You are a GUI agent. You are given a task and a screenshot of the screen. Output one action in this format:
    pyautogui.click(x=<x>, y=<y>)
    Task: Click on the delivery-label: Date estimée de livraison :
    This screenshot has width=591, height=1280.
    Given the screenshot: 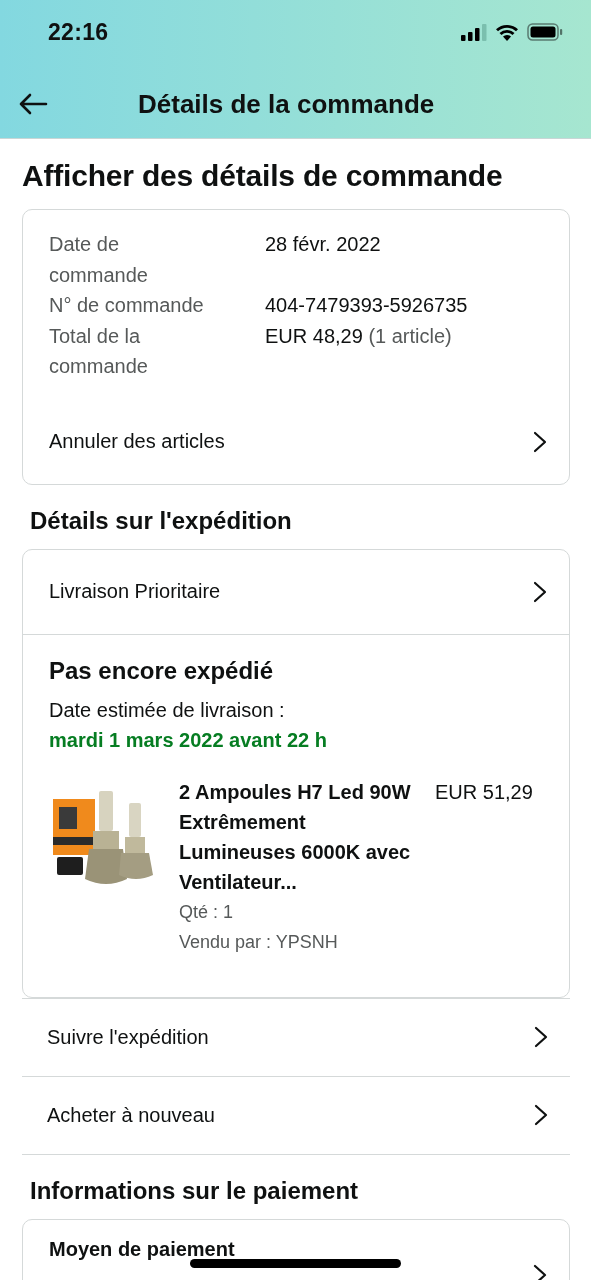 What is the action you would take?
    pyautogui.click(x=167, y=710)
    